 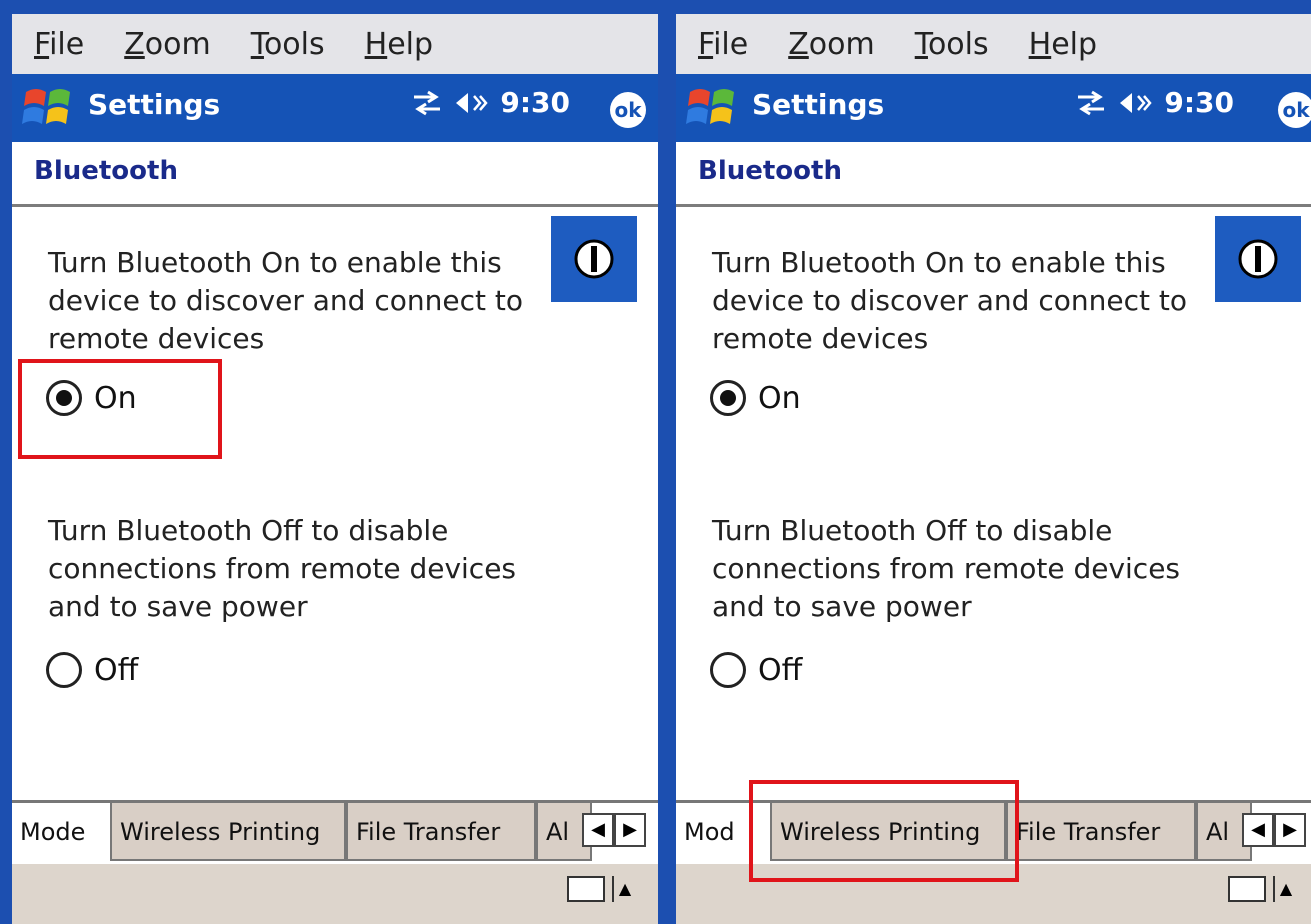 I want to click on tab-mode: Mod, so click(x=723, y=832).